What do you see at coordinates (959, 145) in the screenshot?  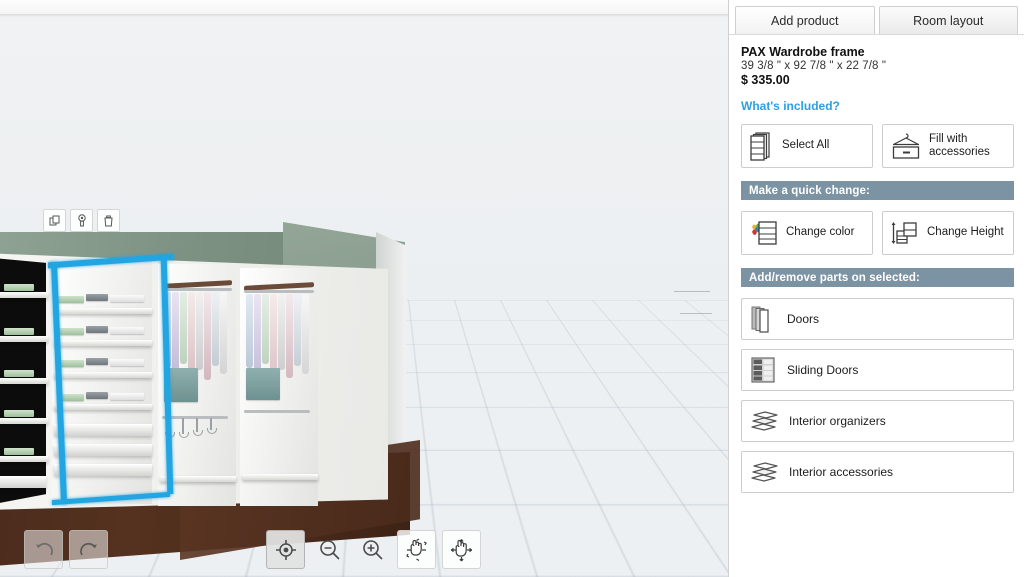 I see `fill-accessories-label: Fill with accessories` at bounding box center [959, 145].